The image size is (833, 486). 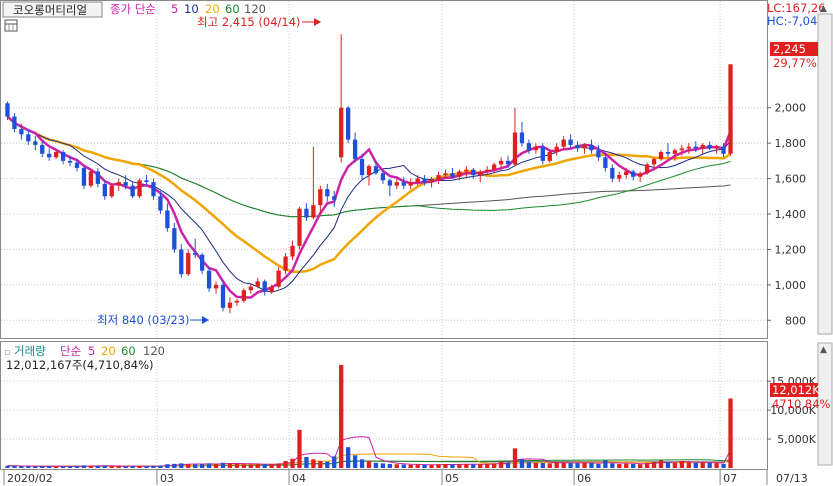 I want to click on price-badge: 2,245 29,77%, so click(x=794, y=56).